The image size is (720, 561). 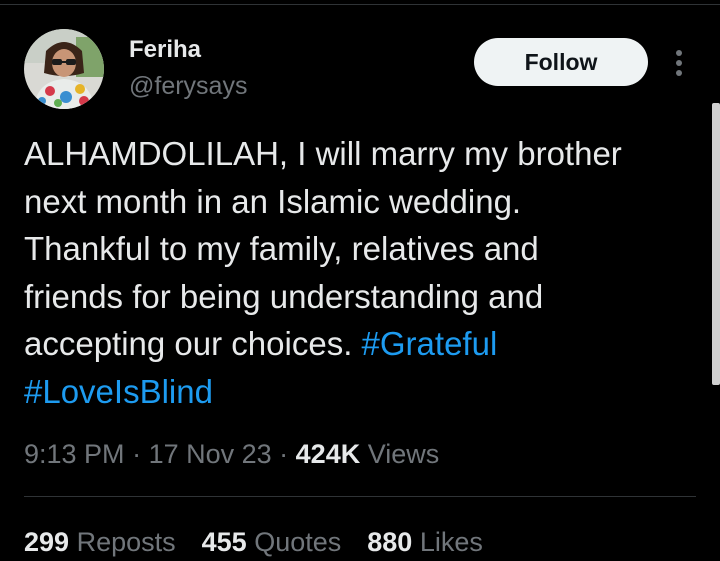 I want to click on profile-photo-icon, so click(x=64, y=69).